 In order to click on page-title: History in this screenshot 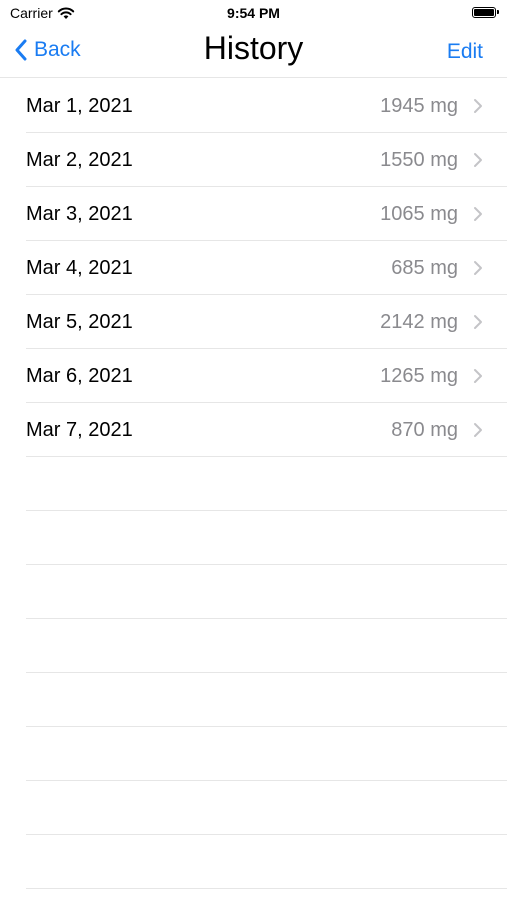, I will do `click(253, 48)`.